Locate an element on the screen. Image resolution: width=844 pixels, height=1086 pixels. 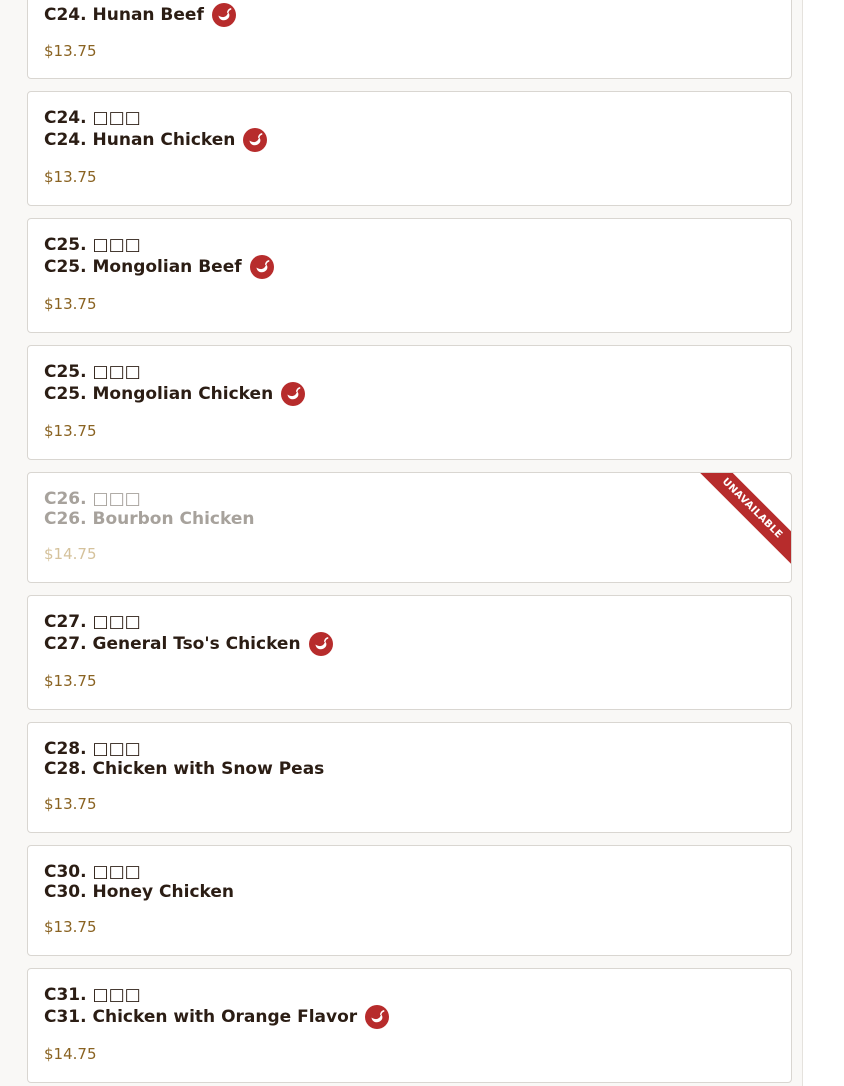
menu-item-title: C30. Honey Chicken is located at coordinates (139, 892).